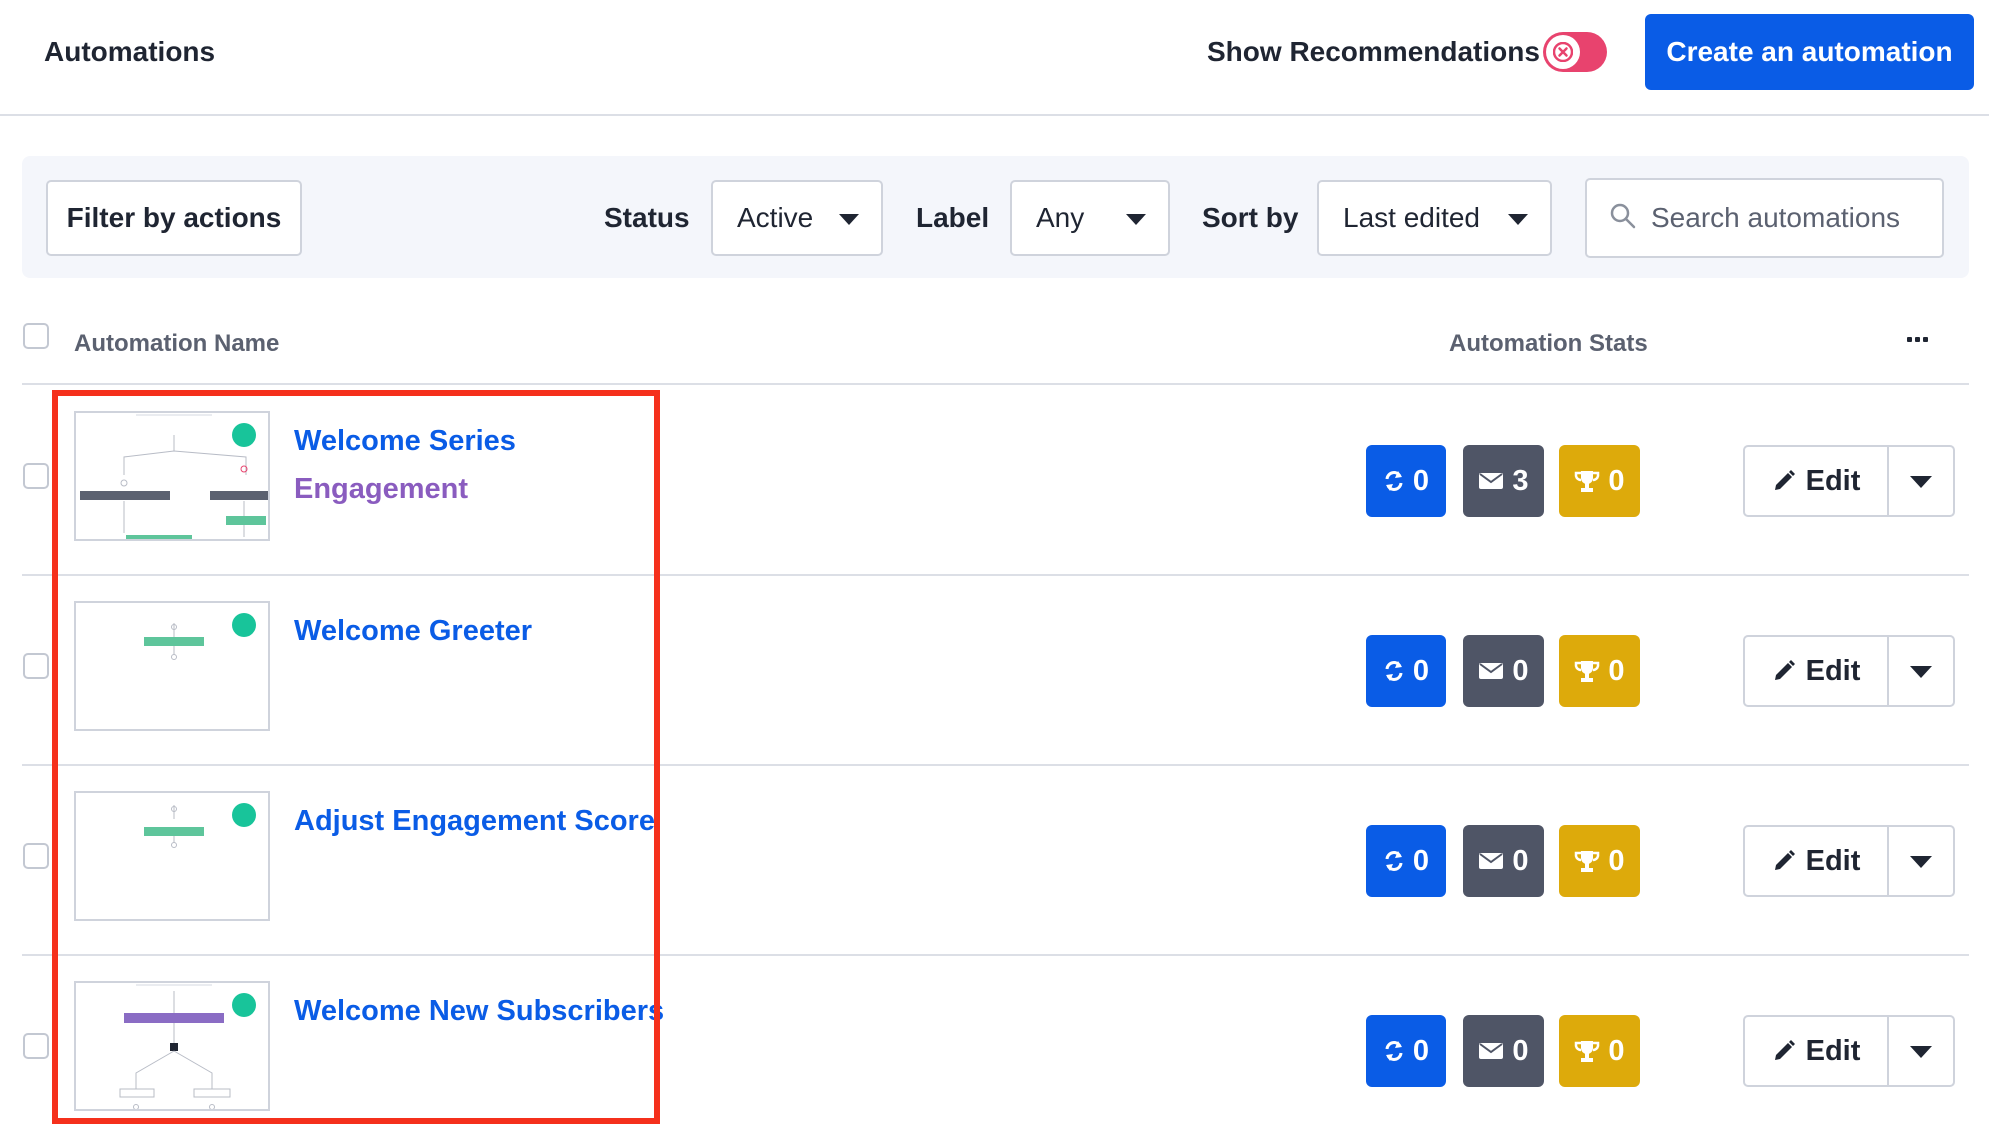 This screenshot has height=1132, width=1989. I want to click on status-select: Active, so click(797, 218).